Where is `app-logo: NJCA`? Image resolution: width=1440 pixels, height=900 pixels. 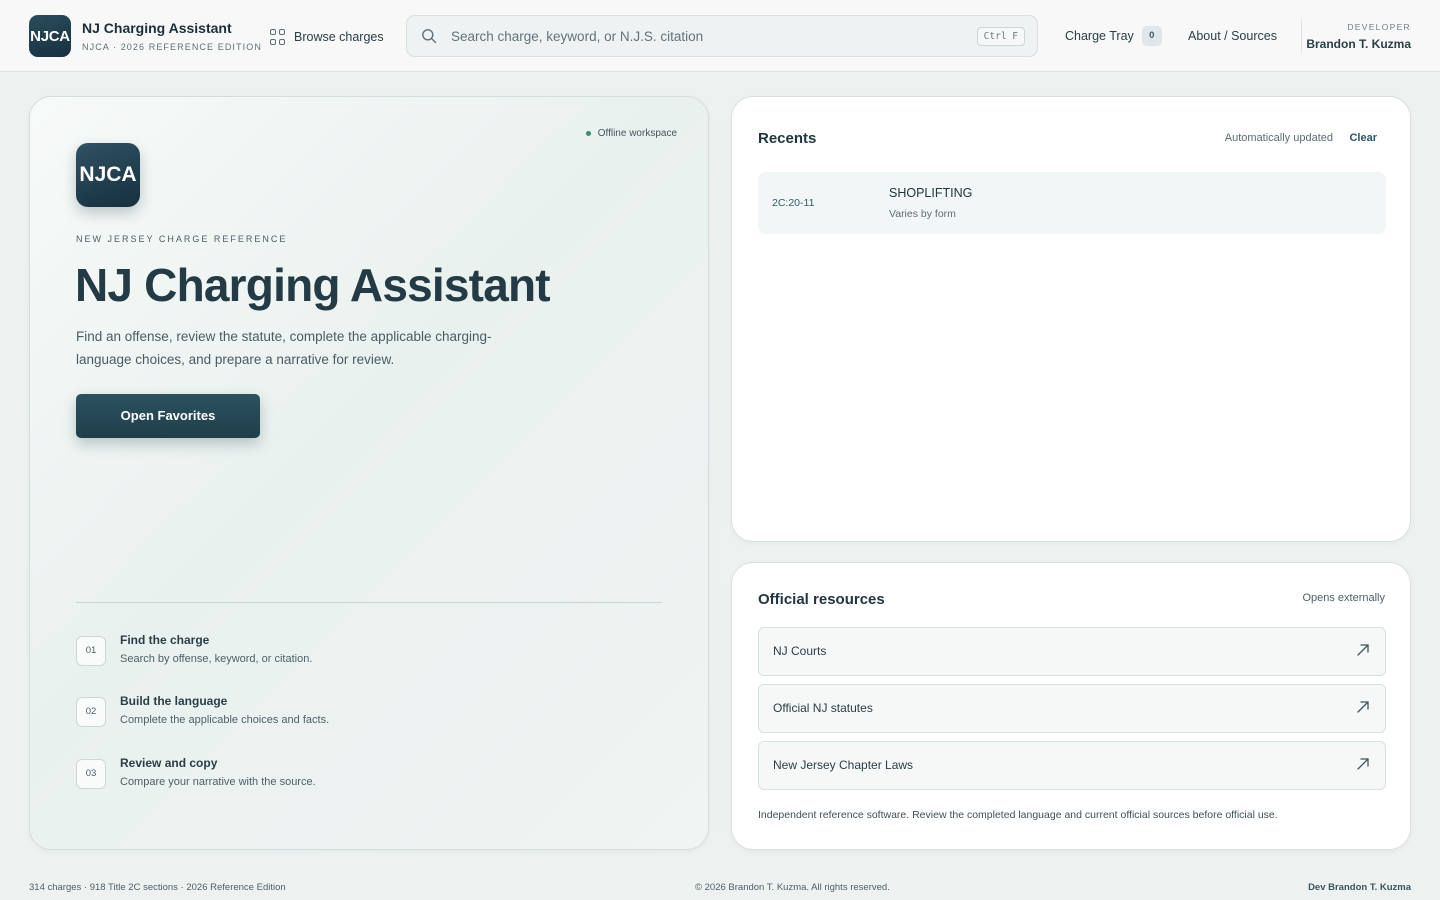 app-logo: NJCA is located at coordinates (50, 36).